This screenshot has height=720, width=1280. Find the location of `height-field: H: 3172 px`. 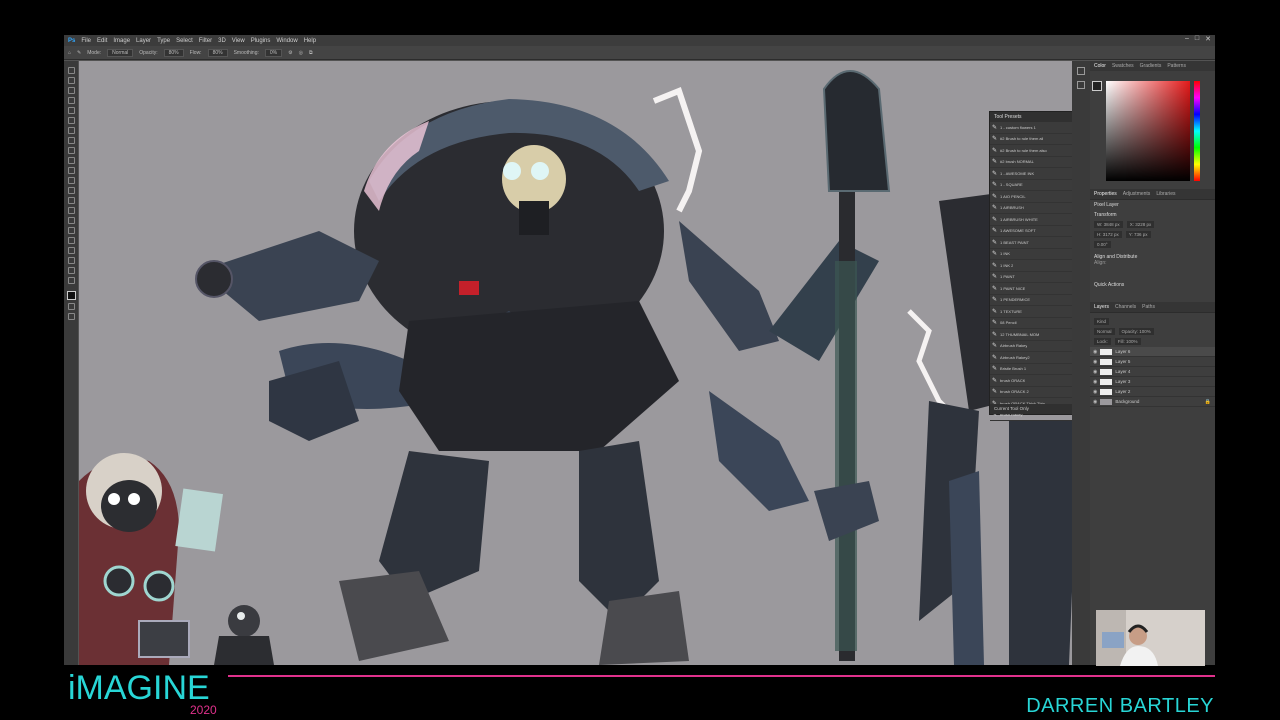

height-field: H: 3172 px is located at coordinates (1108, 234).